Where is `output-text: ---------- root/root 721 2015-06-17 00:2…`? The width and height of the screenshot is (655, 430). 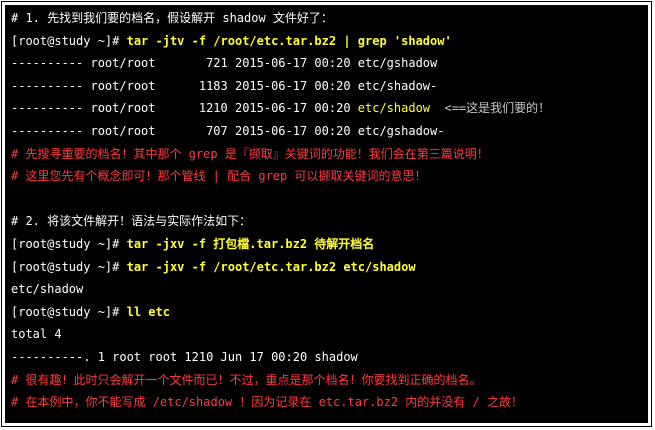
output-text: ---------- root/root 721 2015-06-17 00:2… is located at coordinates (224, 63).